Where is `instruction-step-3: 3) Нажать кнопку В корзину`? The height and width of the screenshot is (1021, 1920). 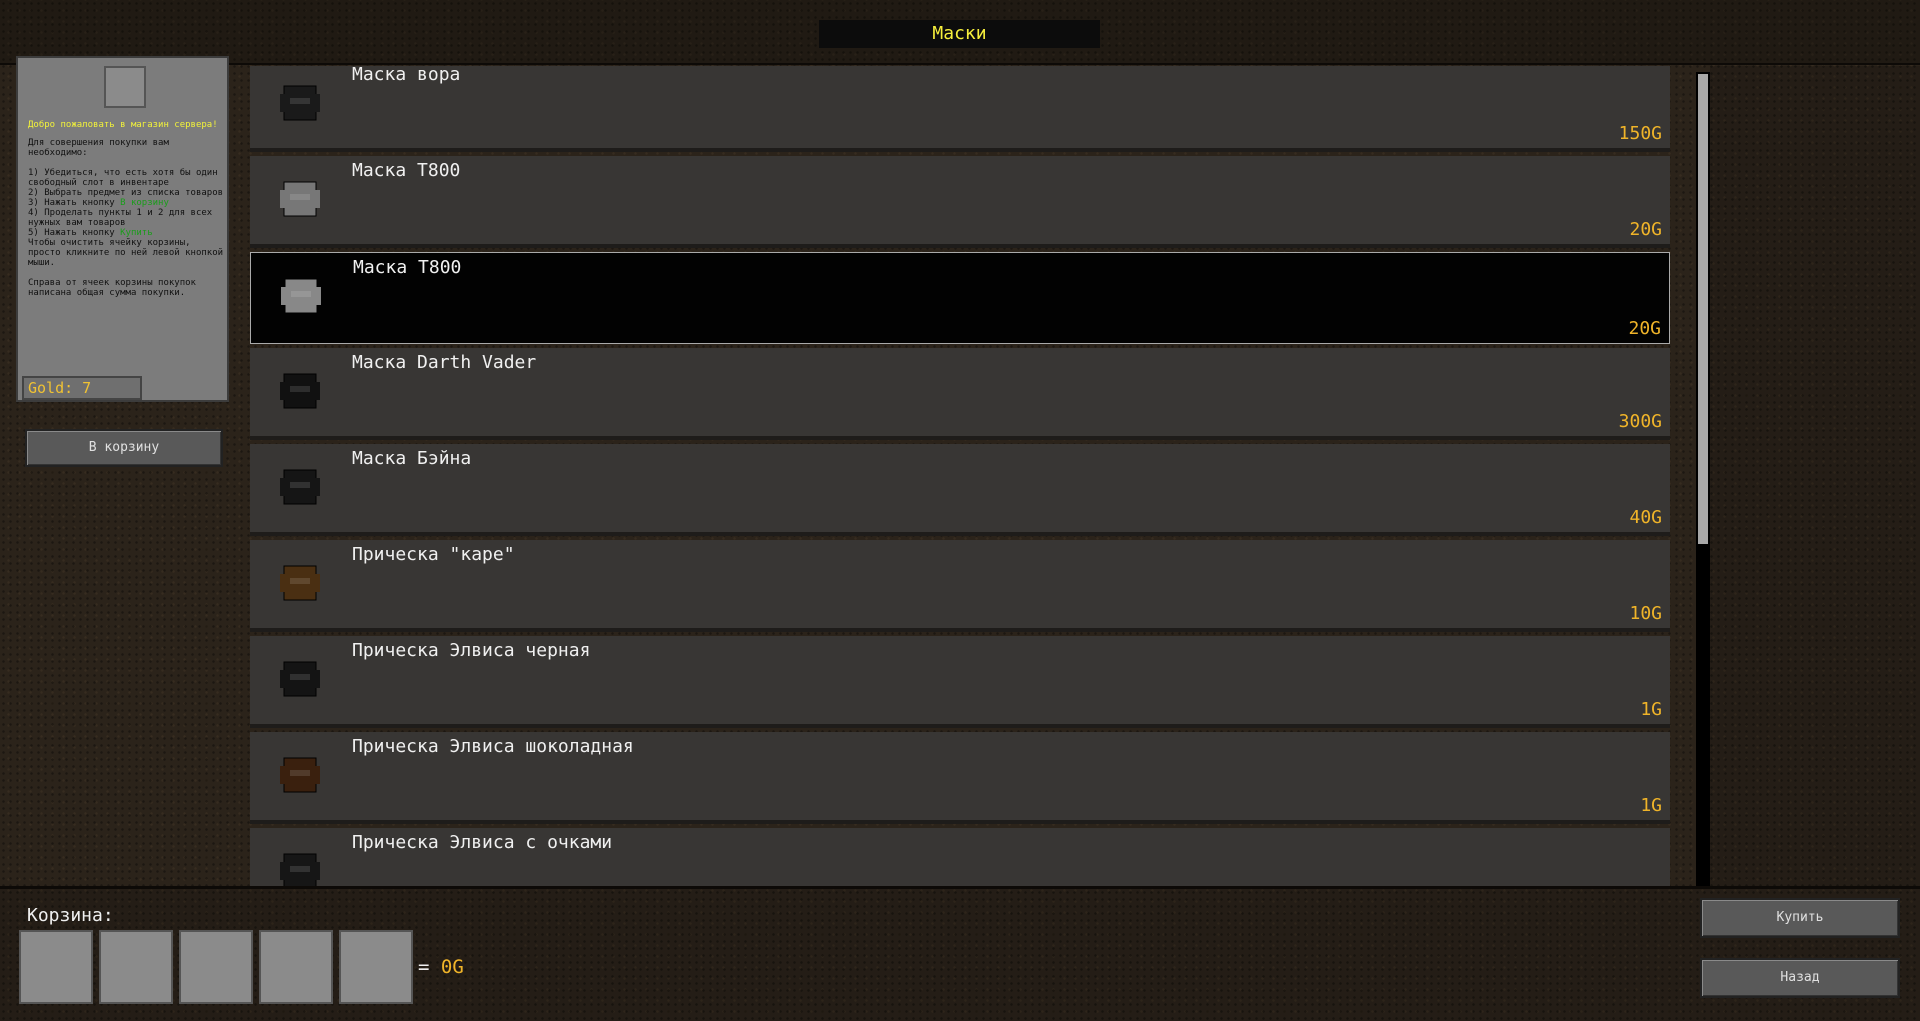 instruction-step-3: 3) Нажать кнопку В корзину is located at coordinates (127, 203).